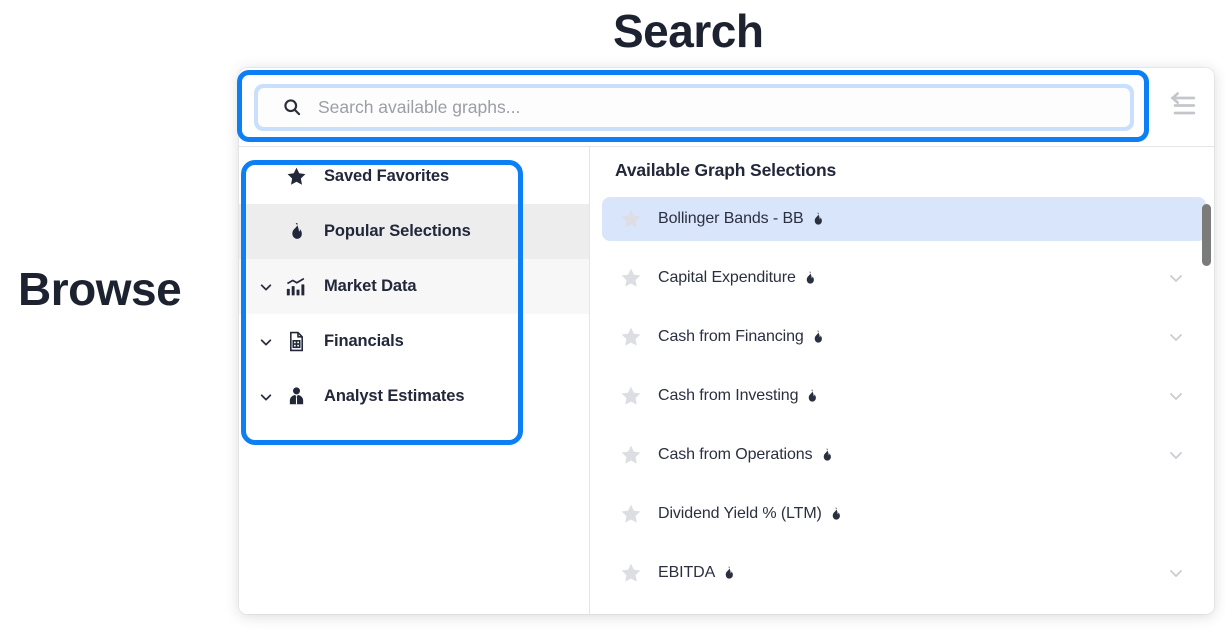 The width and height of the screenshot is (1225, 630). Describe the element at coordinates (296, 287) in the screenshot. I see `bar-chart-icon` at that location.